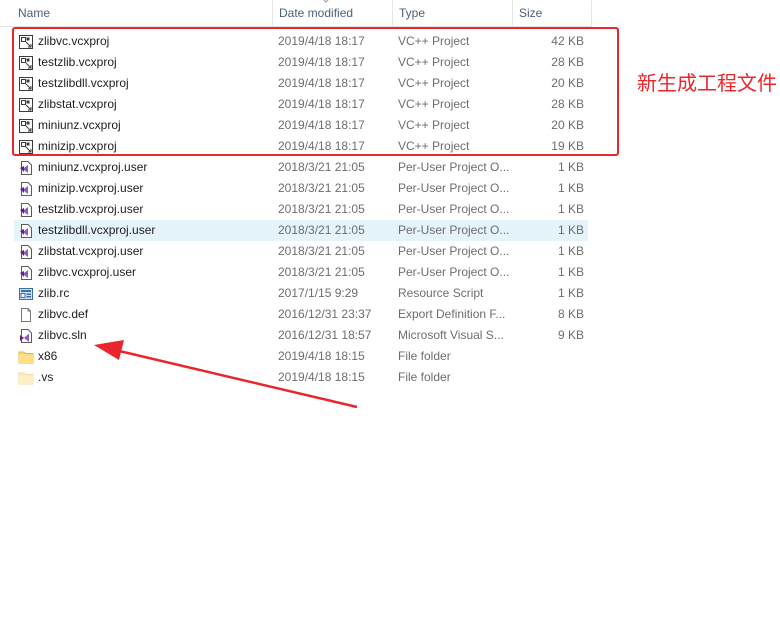 The height and width of the screenshot is (635, 780). I want to click on file-name: zlibstat.vcxproj.user, so click(91, 251).